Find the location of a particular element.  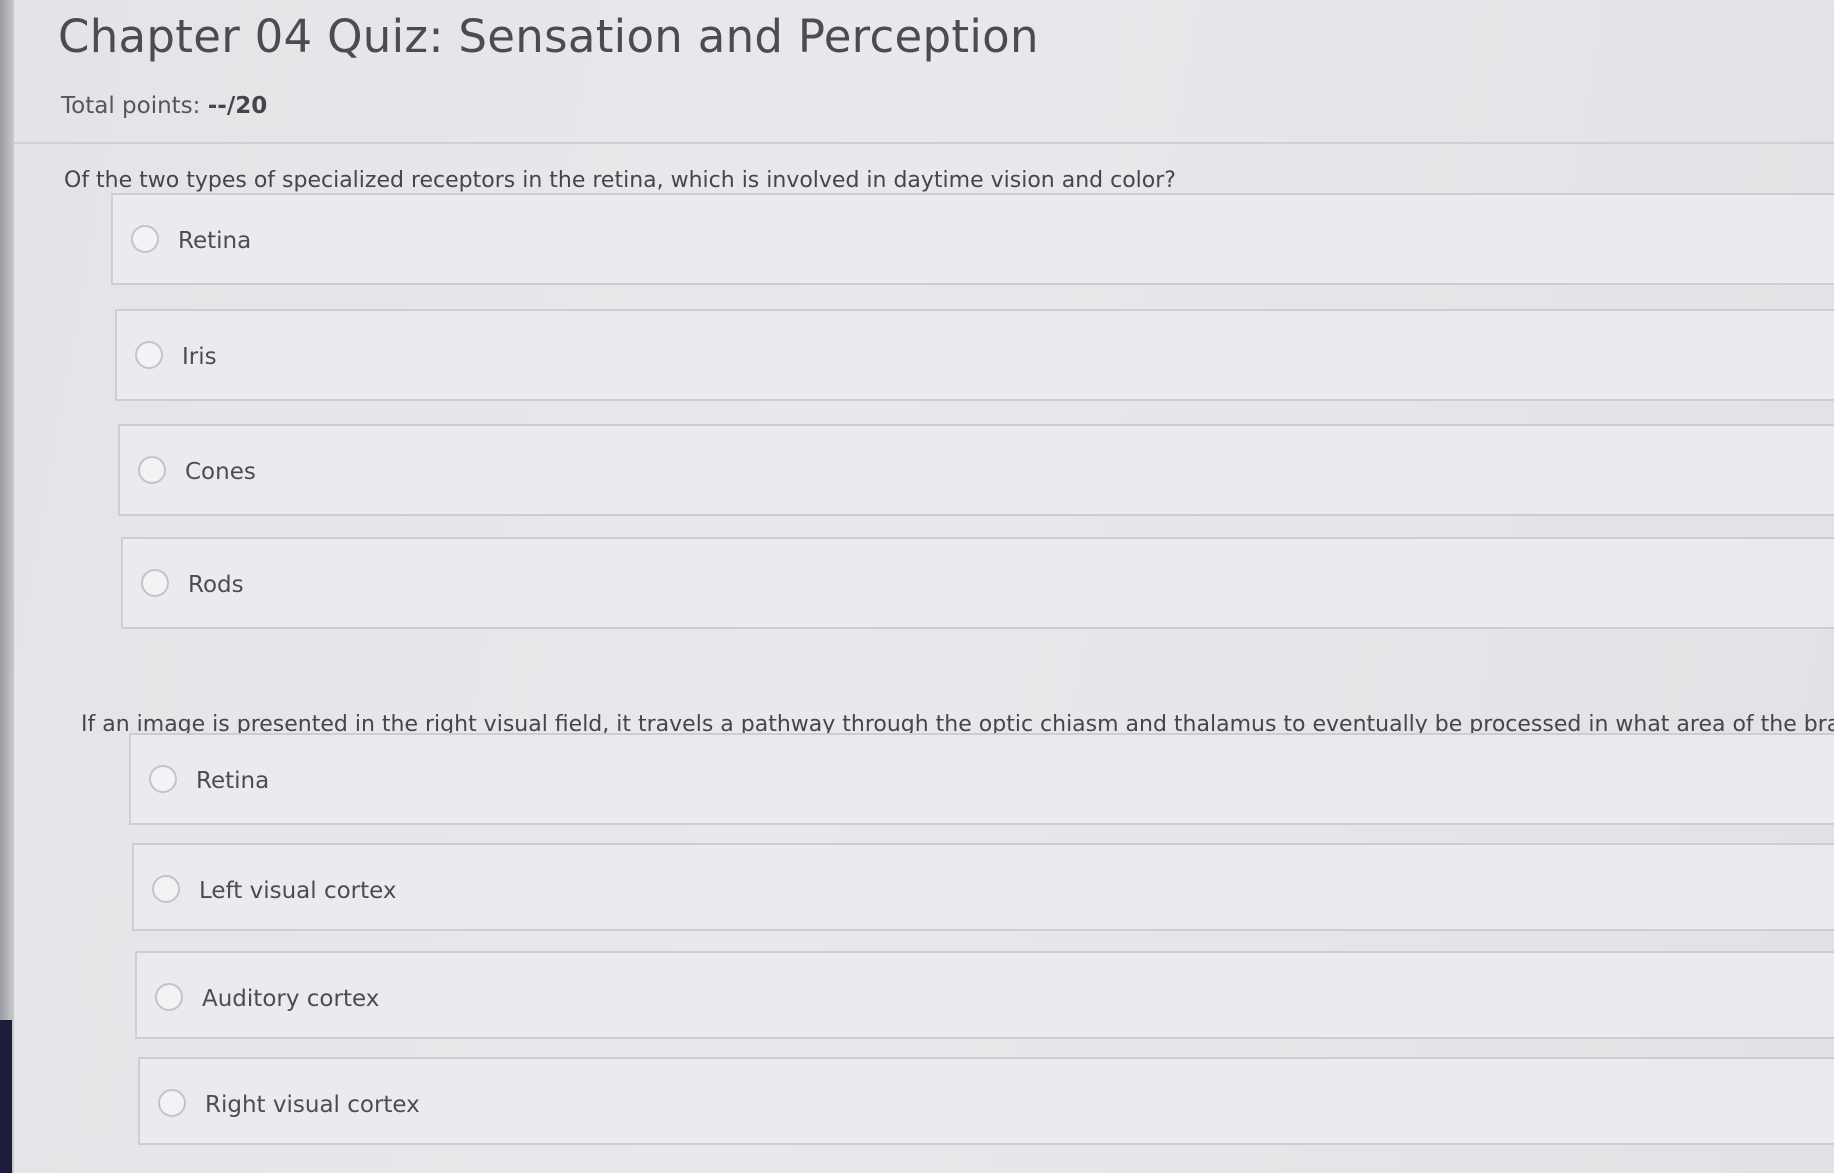

total-points-value: --/20 is located at coordinates (237, 106).